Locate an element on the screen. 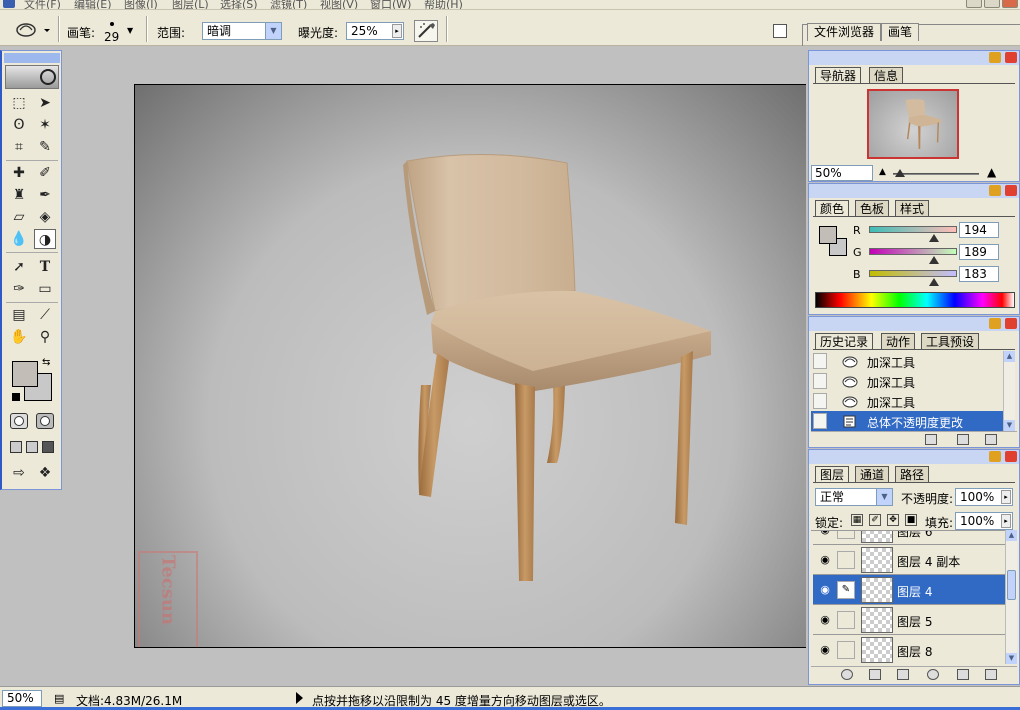 This screenshot has height=710, width=1020. tab-layers: 图层 is located at coordinates (832, 474).